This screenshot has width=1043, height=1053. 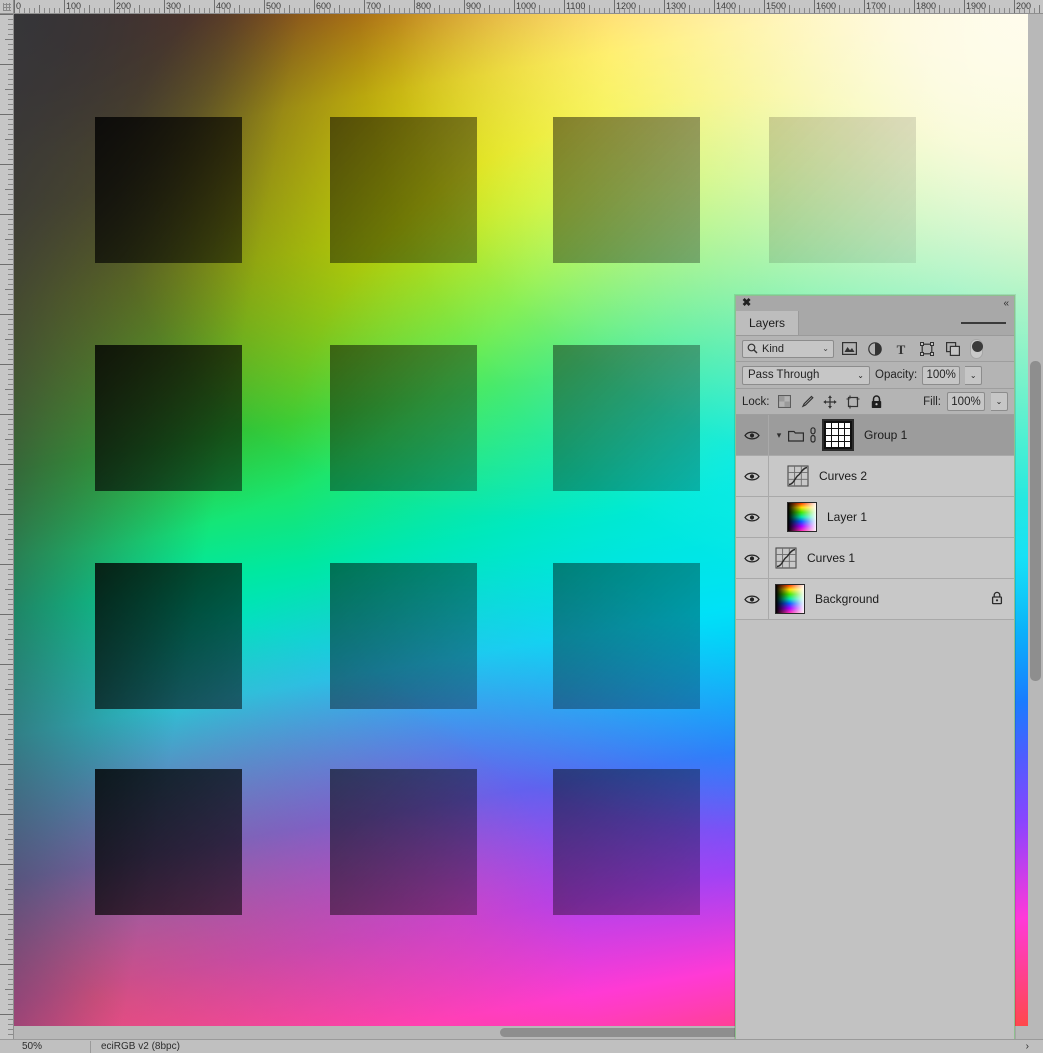 I want to click on tabstrip-empty, so click(x=876, y=323).